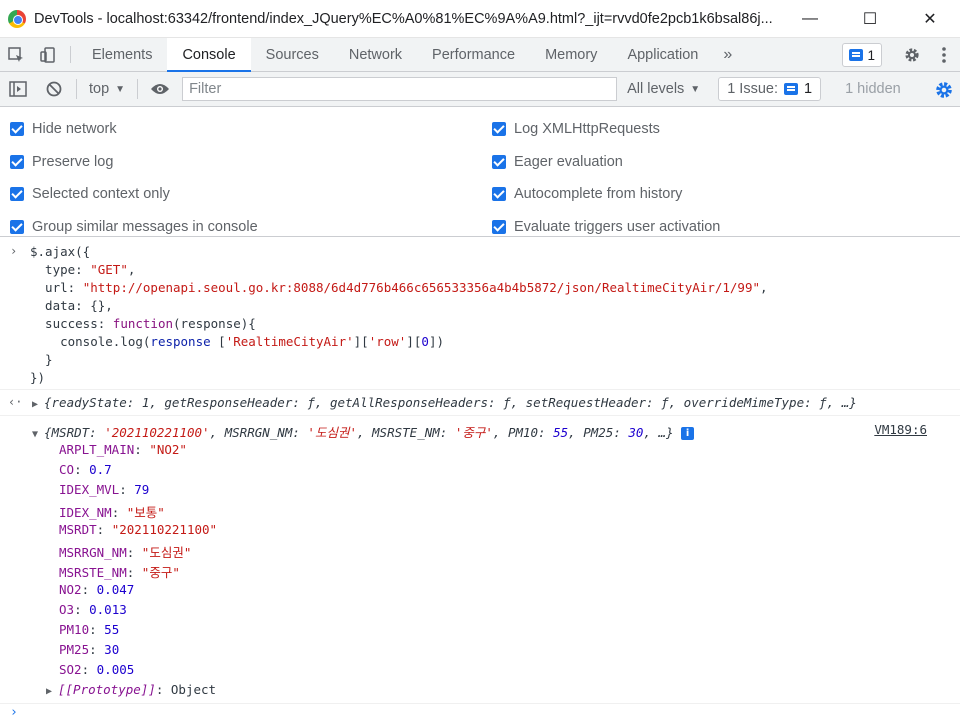  I want to click on setting-autocomplete-history: Autocomplete from history, so click(587, 194).